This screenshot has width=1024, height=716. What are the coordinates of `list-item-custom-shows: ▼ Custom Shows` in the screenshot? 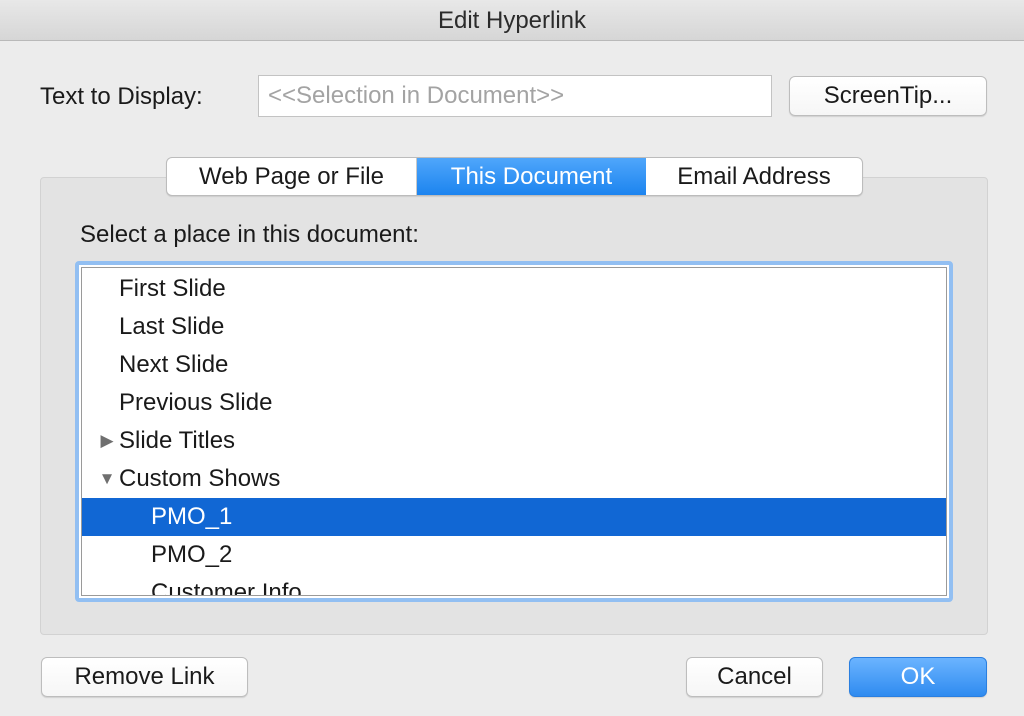 It's located at (514, 479).